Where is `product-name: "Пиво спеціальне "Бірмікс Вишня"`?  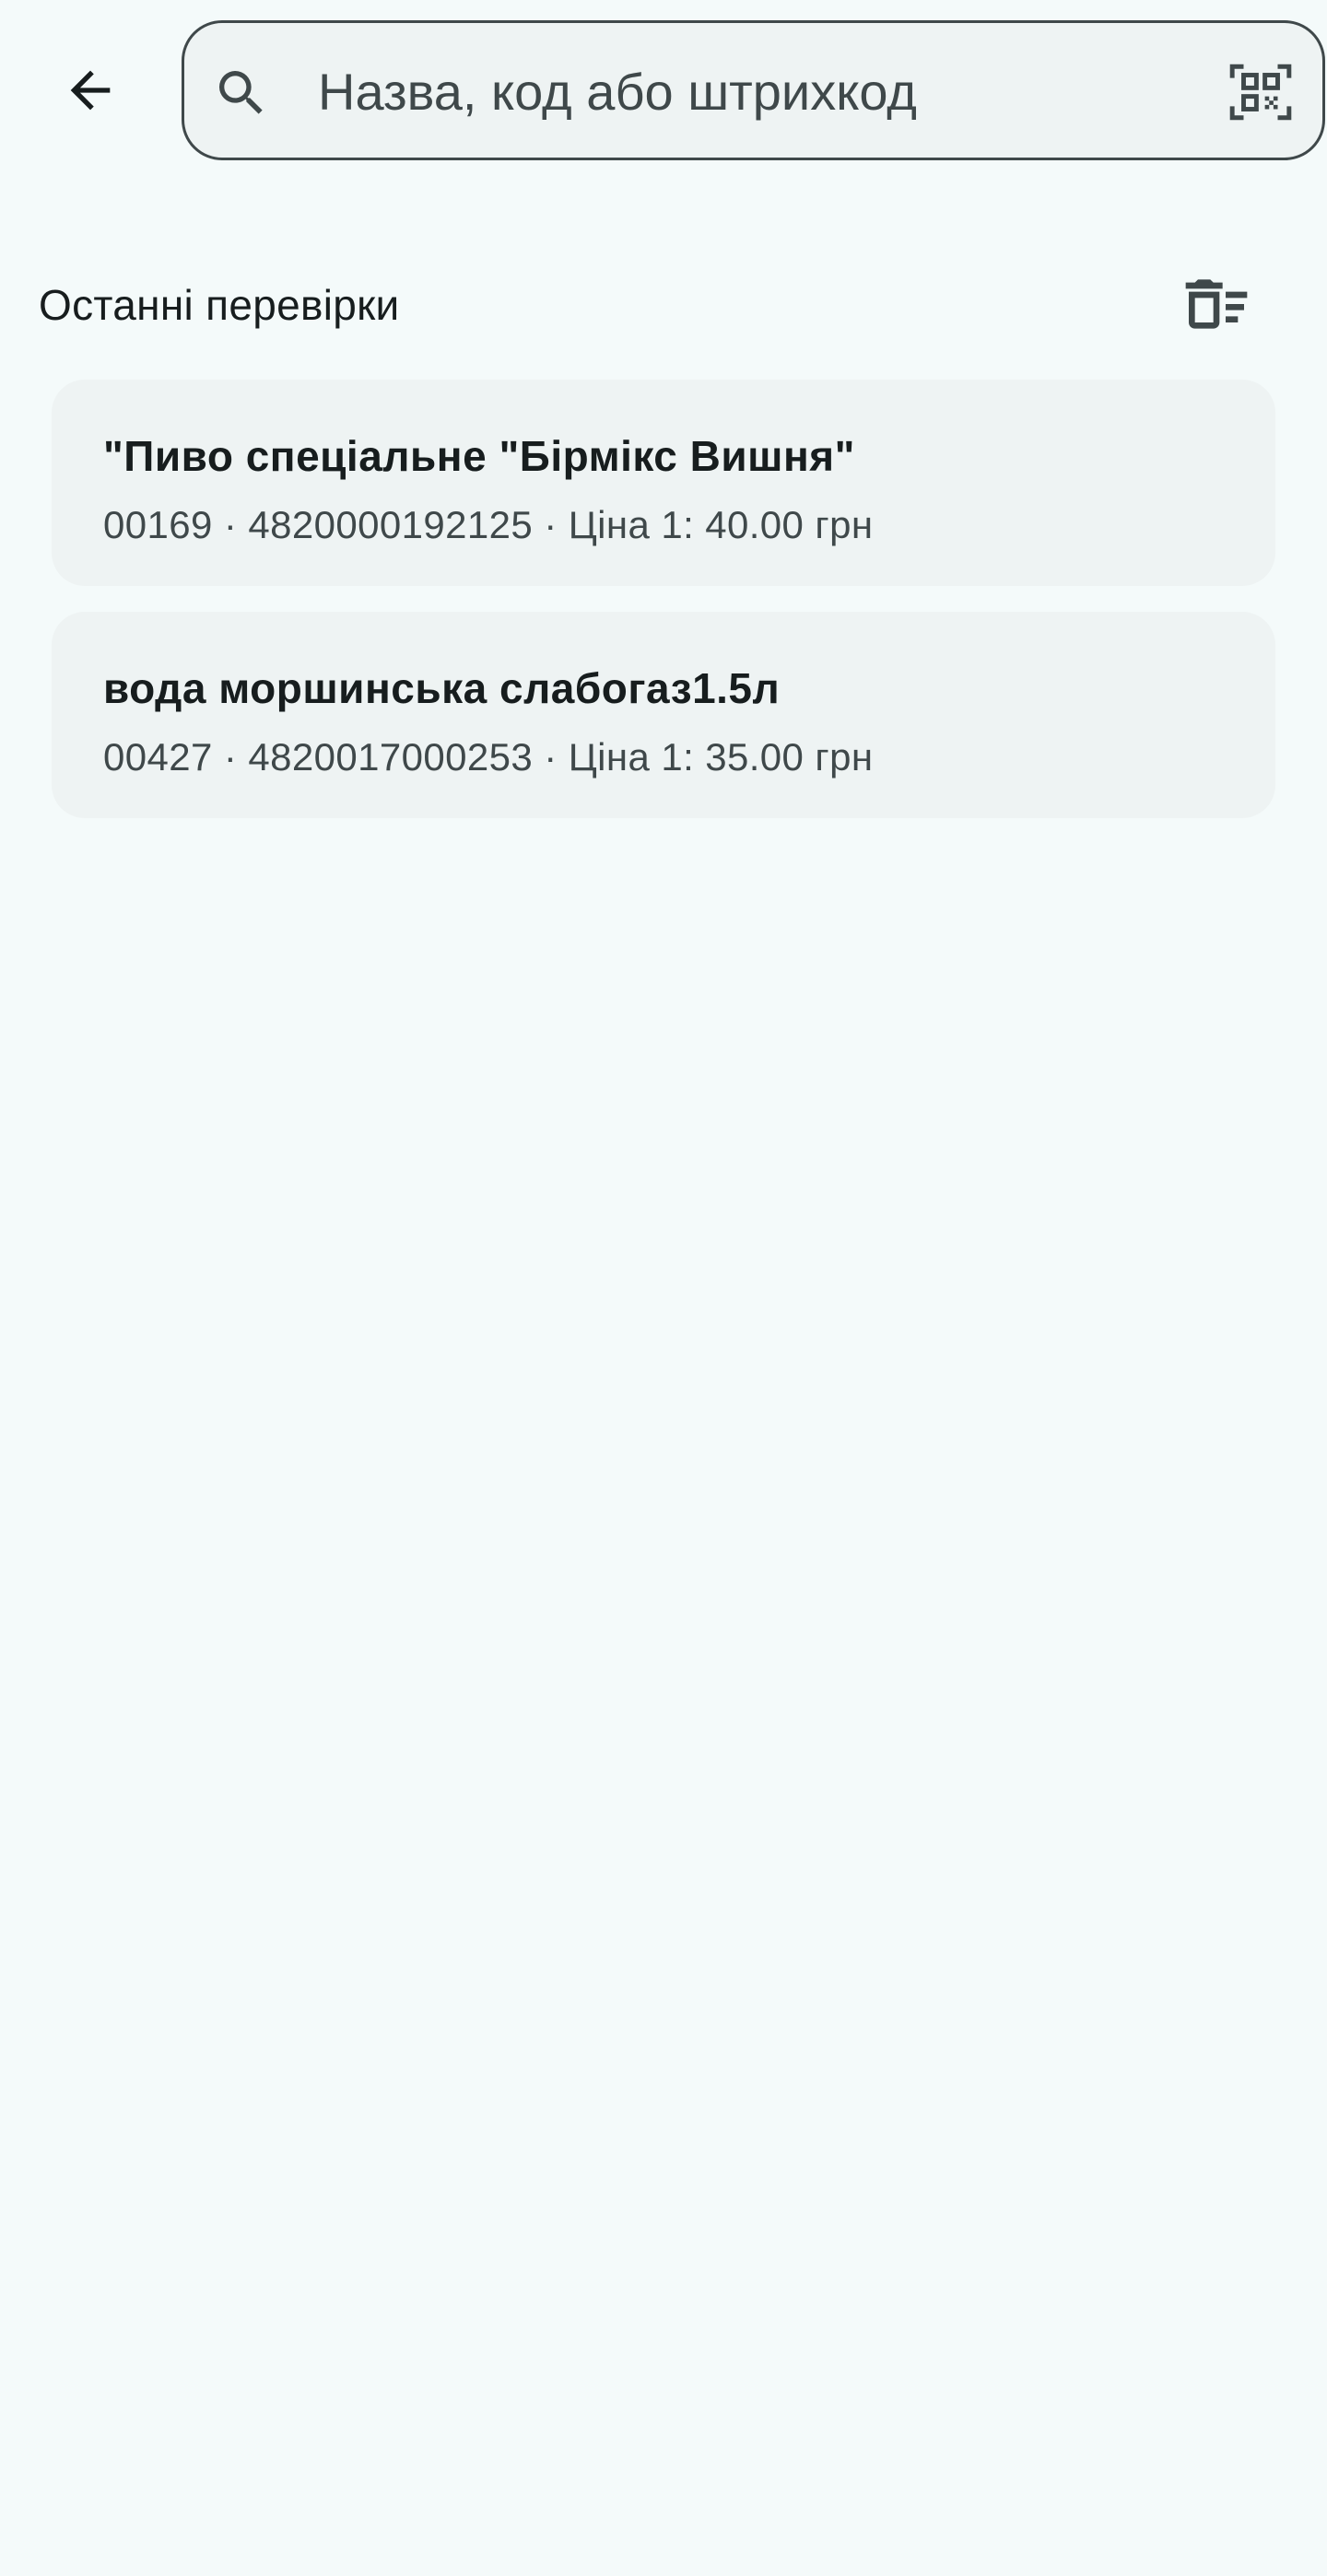
product-name: "Пиво спеціальне "Бірмікс Вишня" is located at coordinates (479, 456).